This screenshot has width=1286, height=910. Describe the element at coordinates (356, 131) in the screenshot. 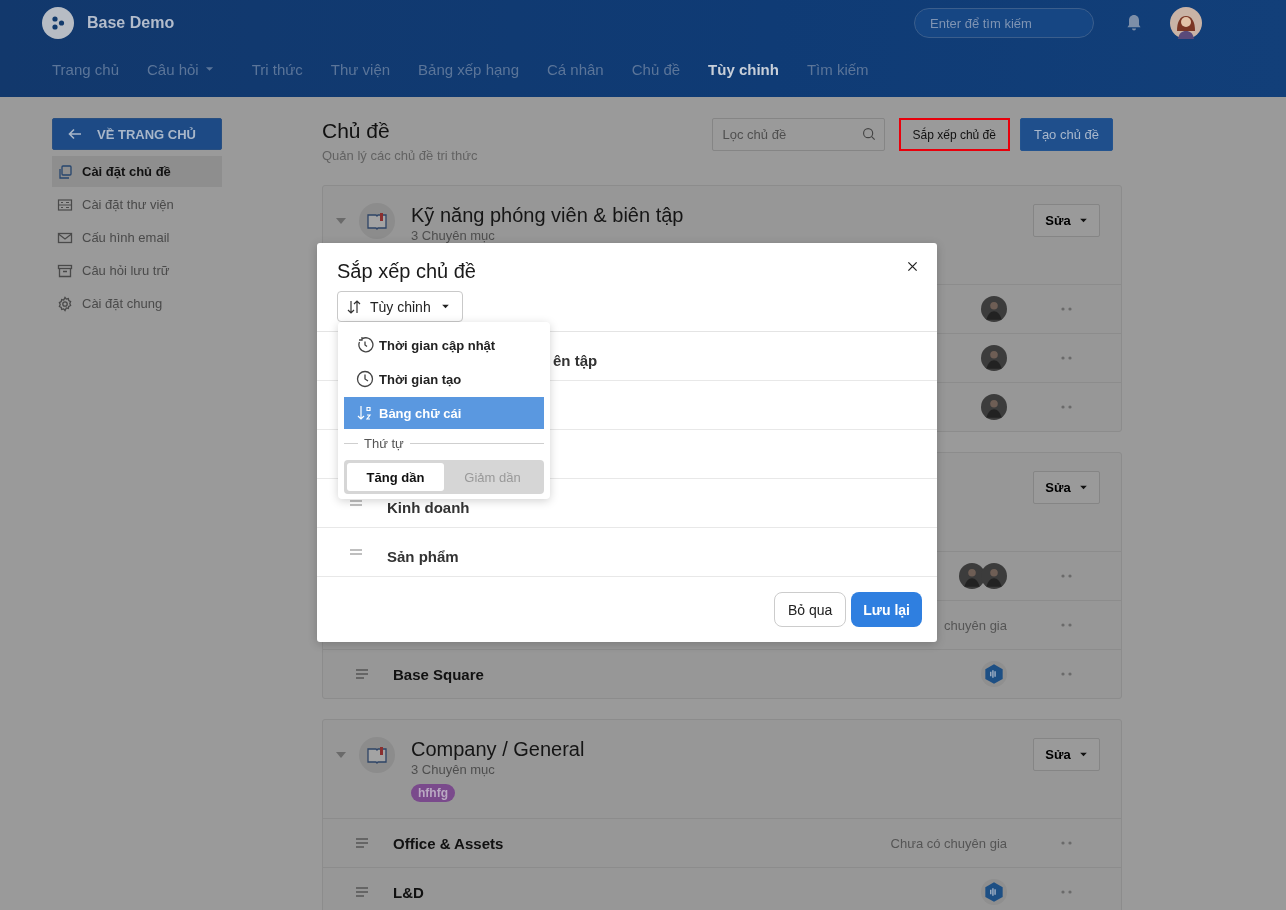

I see `page-title: Chủ đề` at that location.